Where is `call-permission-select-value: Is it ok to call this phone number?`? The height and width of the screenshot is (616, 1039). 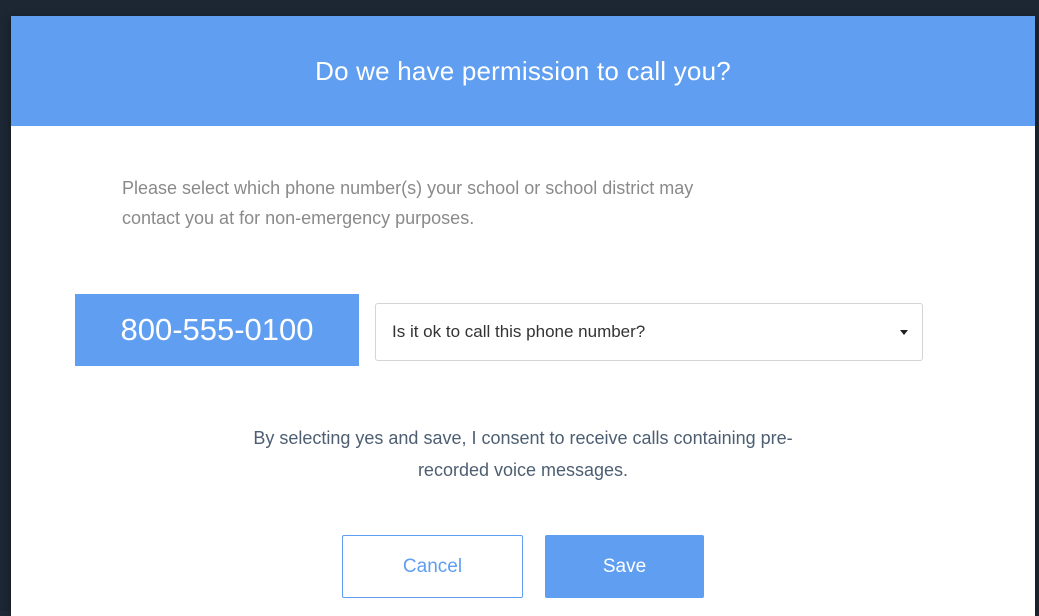 call-permission-select-value: Is it ok to call this phone number? is located at coordinates (519, 331).